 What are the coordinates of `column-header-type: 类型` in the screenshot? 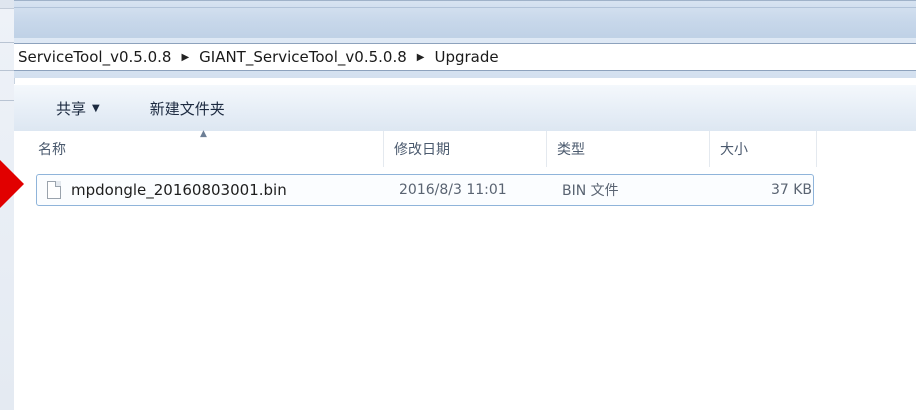 It's located at (628, 149).